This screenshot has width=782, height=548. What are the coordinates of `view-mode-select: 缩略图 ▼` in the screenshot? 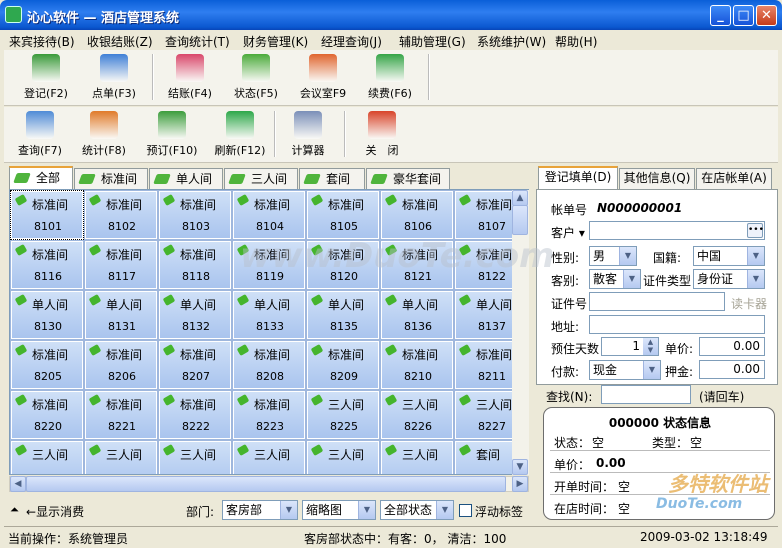 It's located at (339, 510).